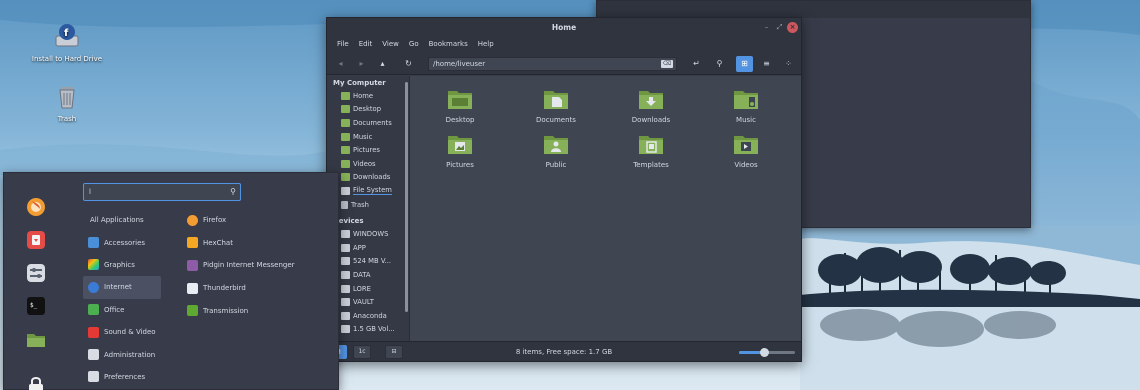 This screenshot has width=1140, height=390. Describe the element at coordinates (93, 377) in the screenshot. I see `preferences-icon` at that location.